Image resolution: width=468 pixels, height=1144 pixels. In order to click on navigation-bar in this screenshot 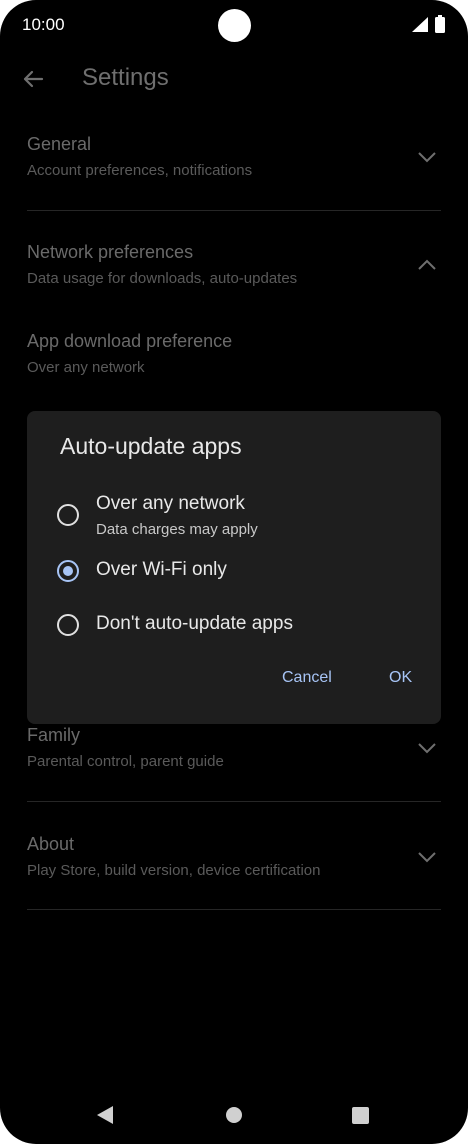, I will do `click(234, 1115)`.